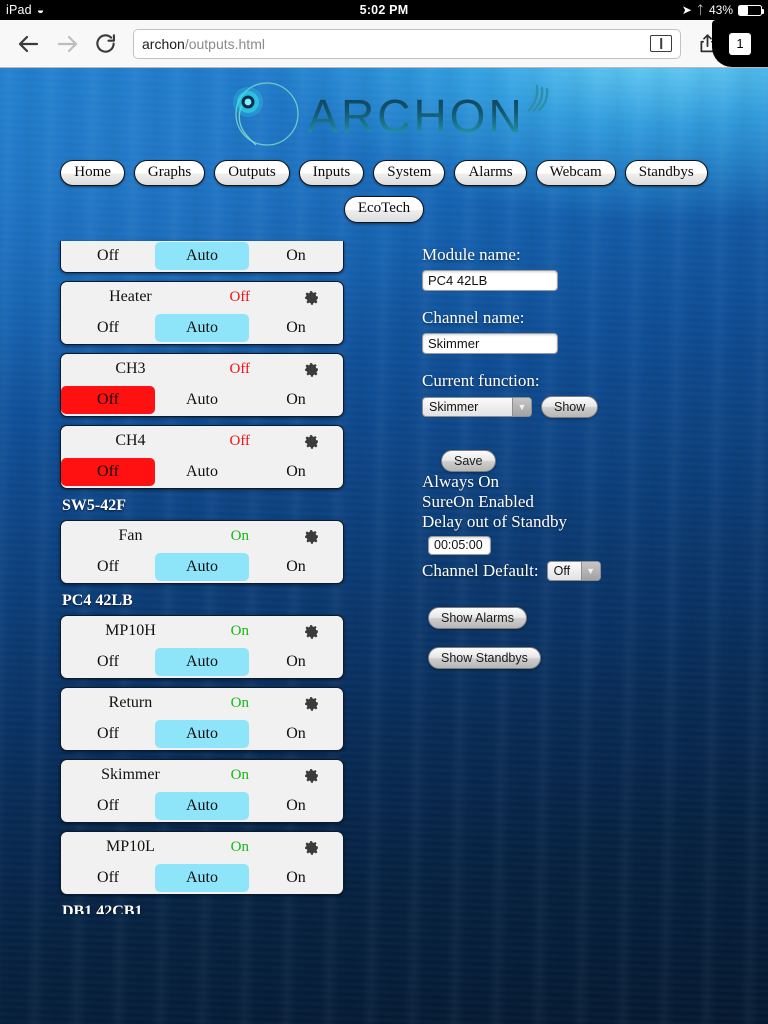  I want to click on channel-name-input, so click(490, 343).